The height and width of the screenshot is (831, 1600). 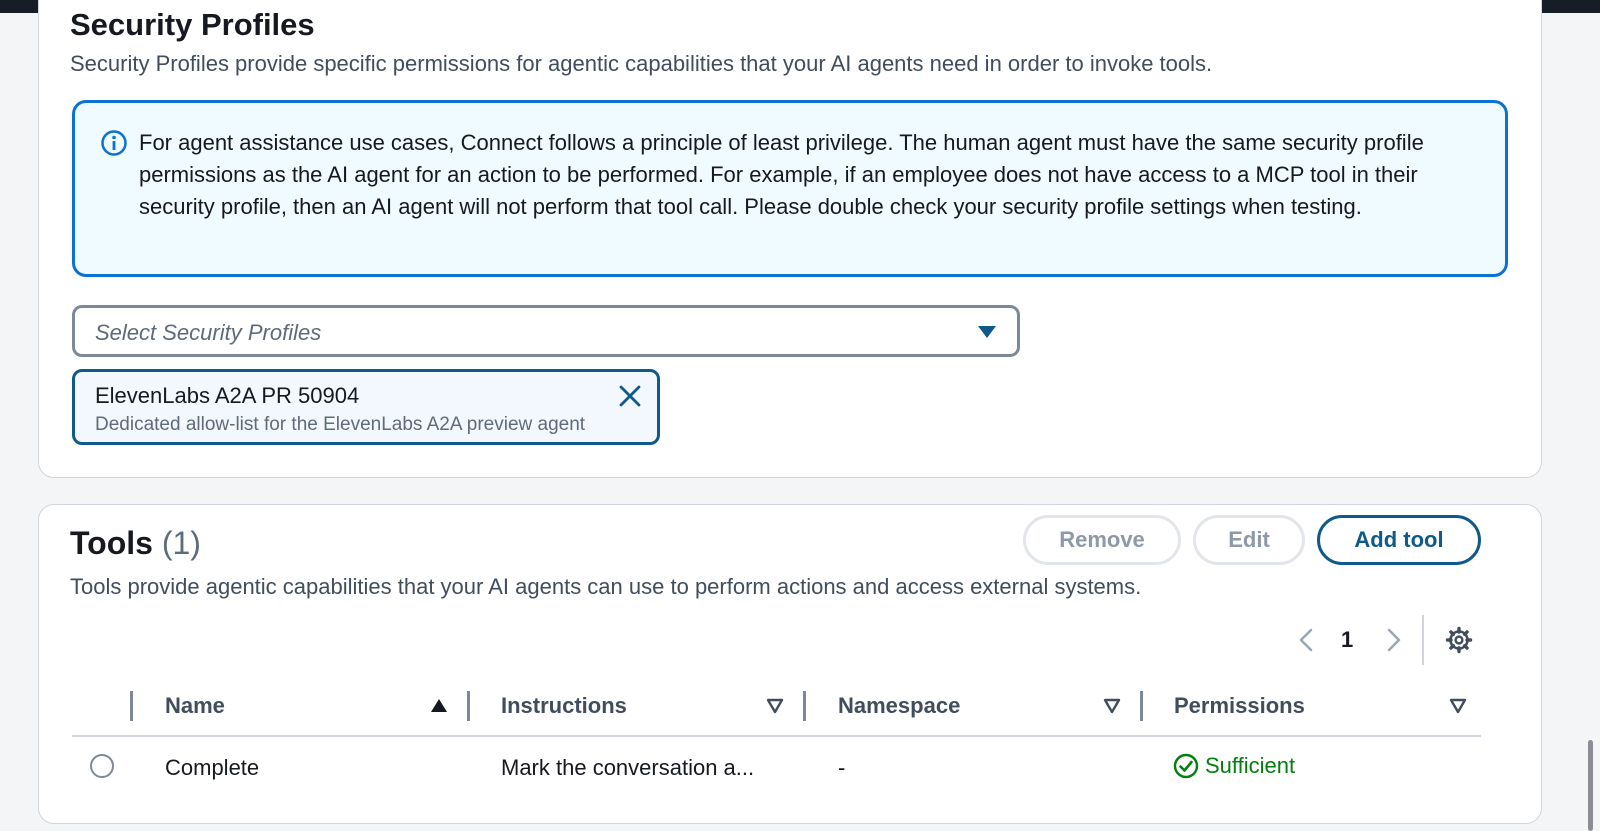 I want to click on check-circle-icon, so click(x=1186, y=766).